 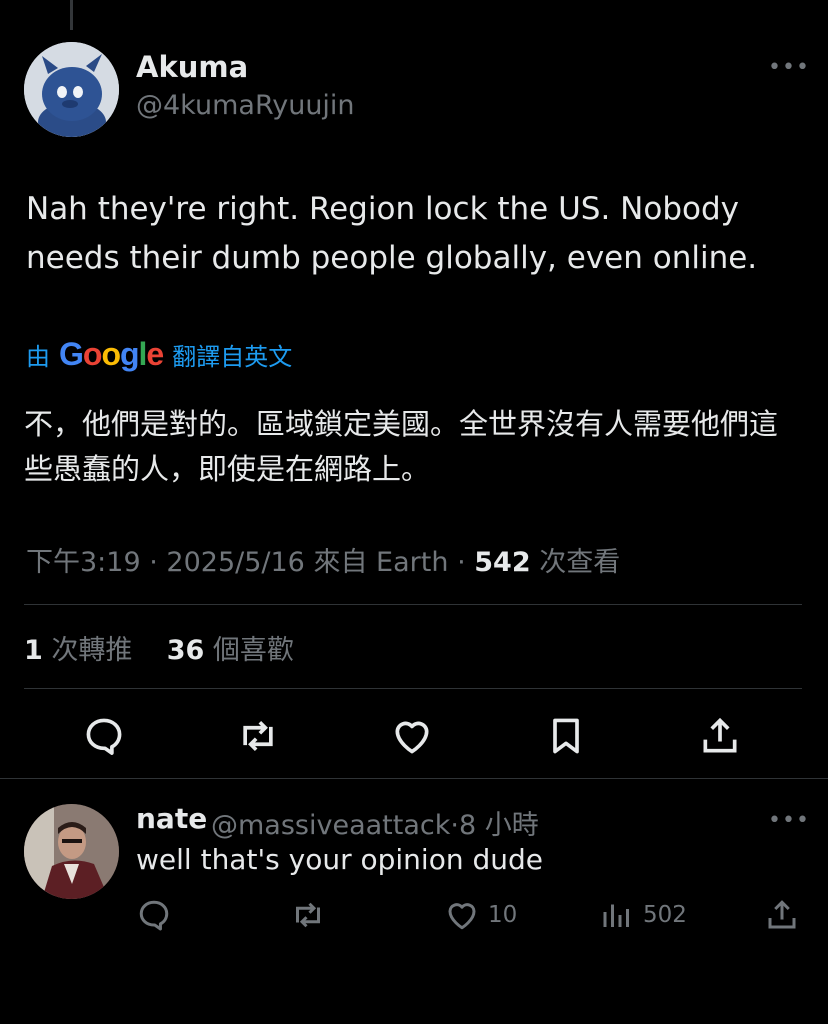 I want to click on google-logo: Google, so click(x=111, y=354).